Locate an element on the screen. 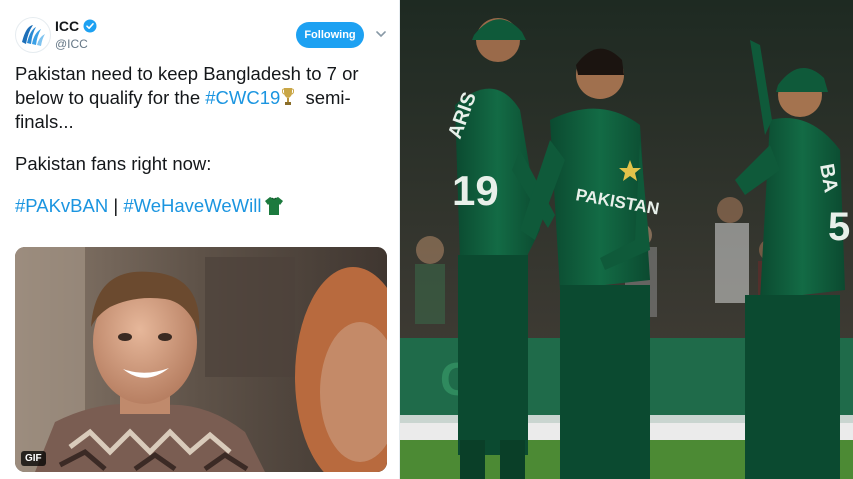 This screenshot has height=479, width=853. verified-badge-icon is located at coordinates (90, 26).